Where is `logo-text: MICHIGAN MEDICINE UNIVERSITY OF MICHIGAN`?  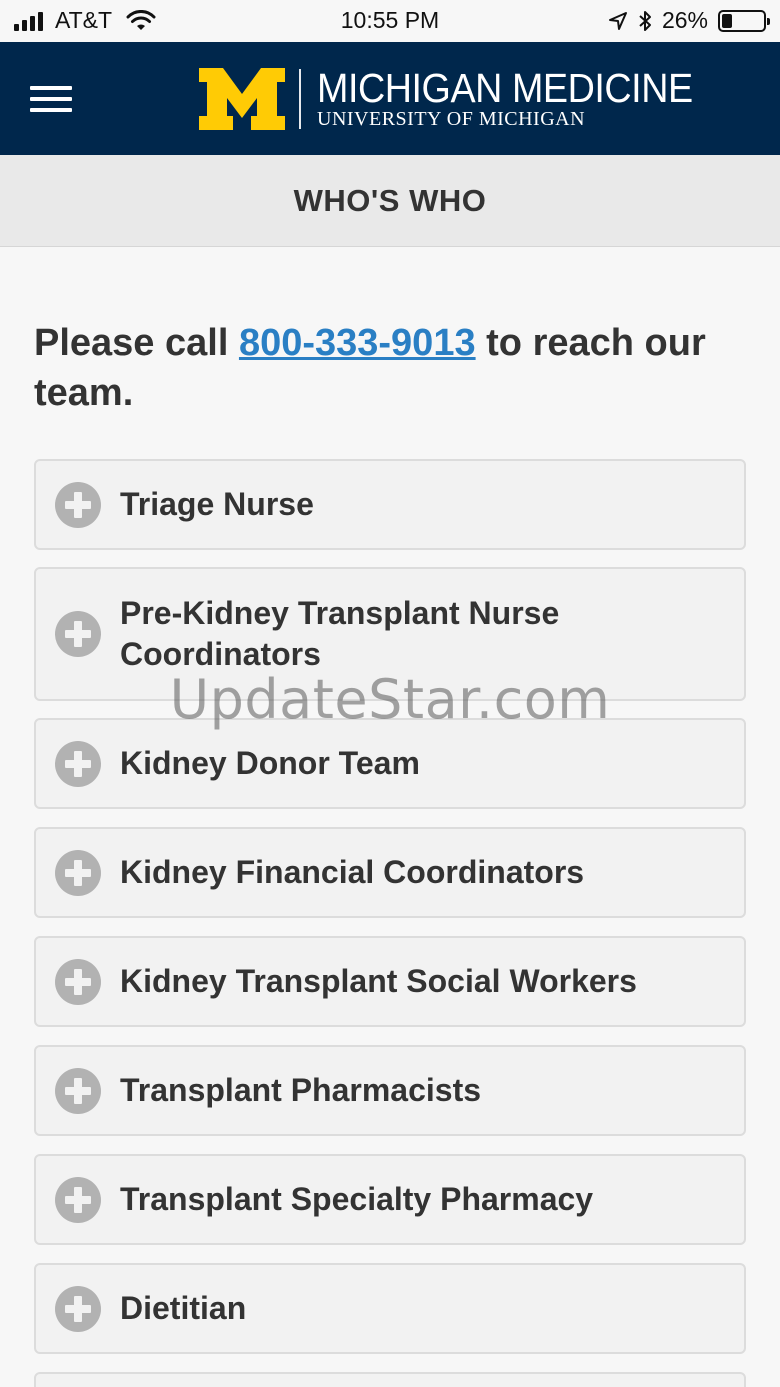 logo-text: MICHIGAN MEDICINE UNIVERSITY OF MICHIGAN is located at coordinates (521, 98).